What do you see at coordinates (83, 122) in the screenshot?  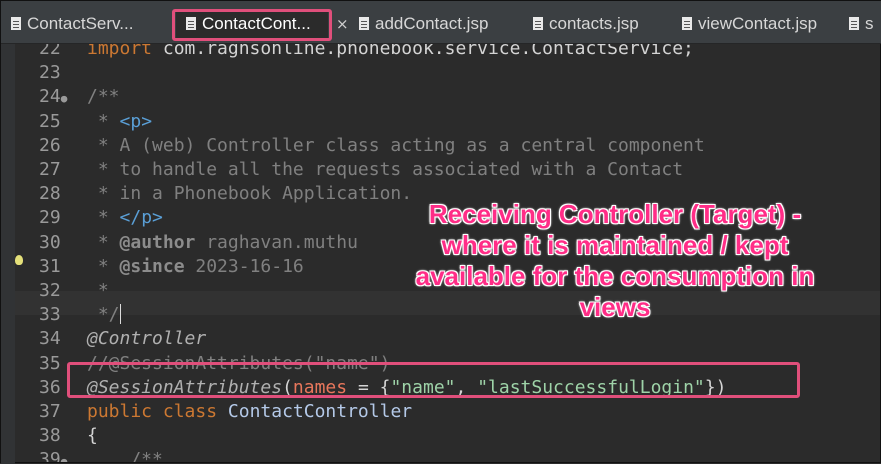 I see `code-line: 25 * <p>` at bounding box center [83, 122].